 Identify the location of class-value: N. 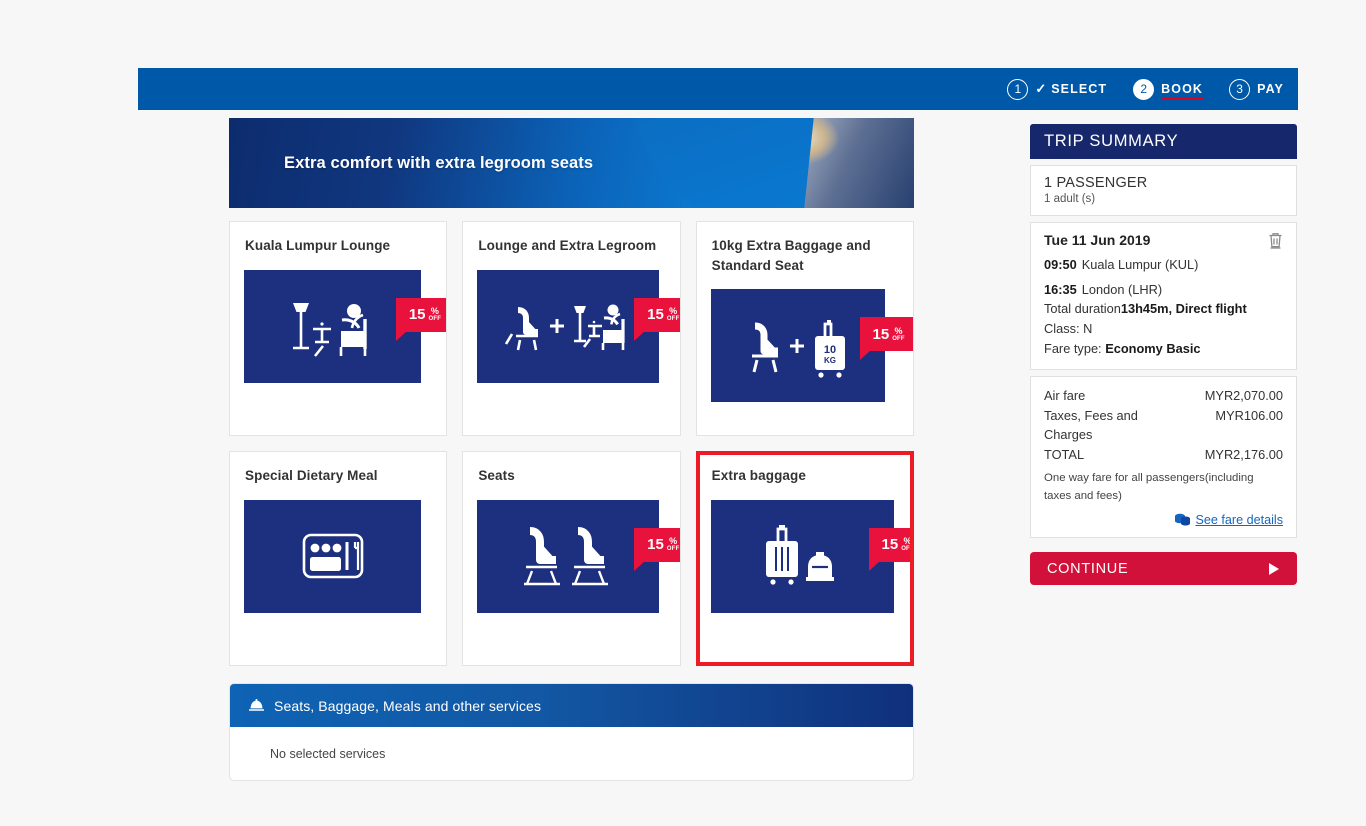
(1088, 329).